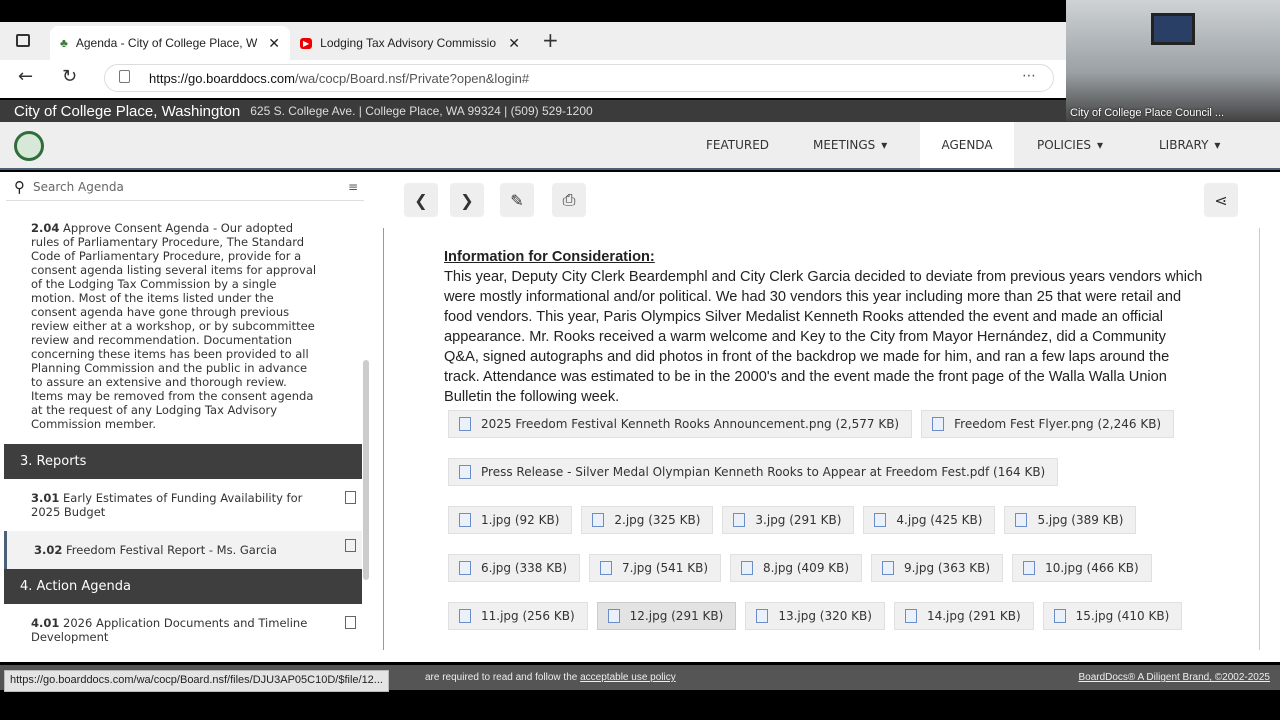 The image size is (1280, 720). I want to click on video-screen, so click(1173, 29).